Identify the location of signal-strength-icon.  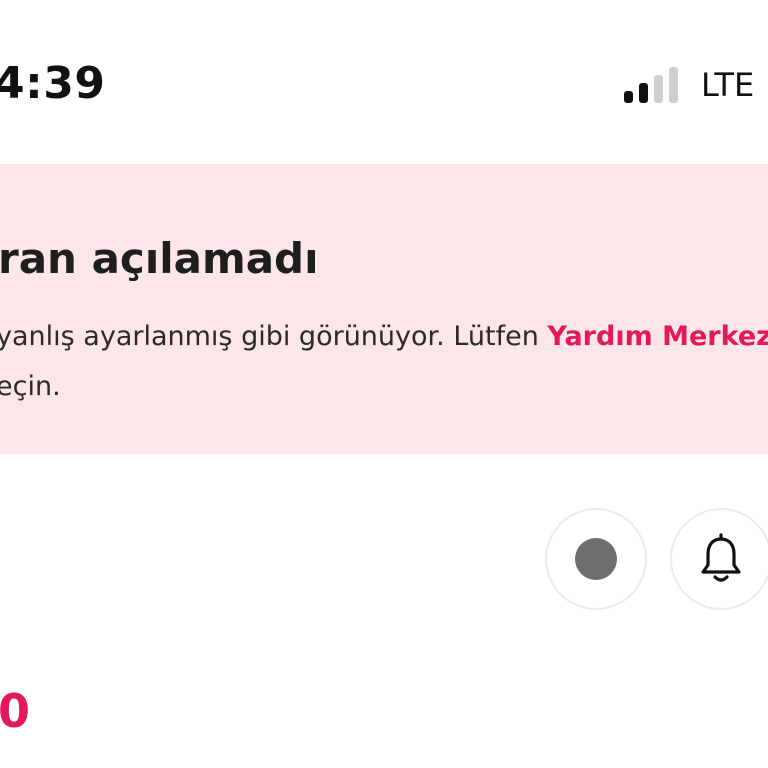
(651, 85).